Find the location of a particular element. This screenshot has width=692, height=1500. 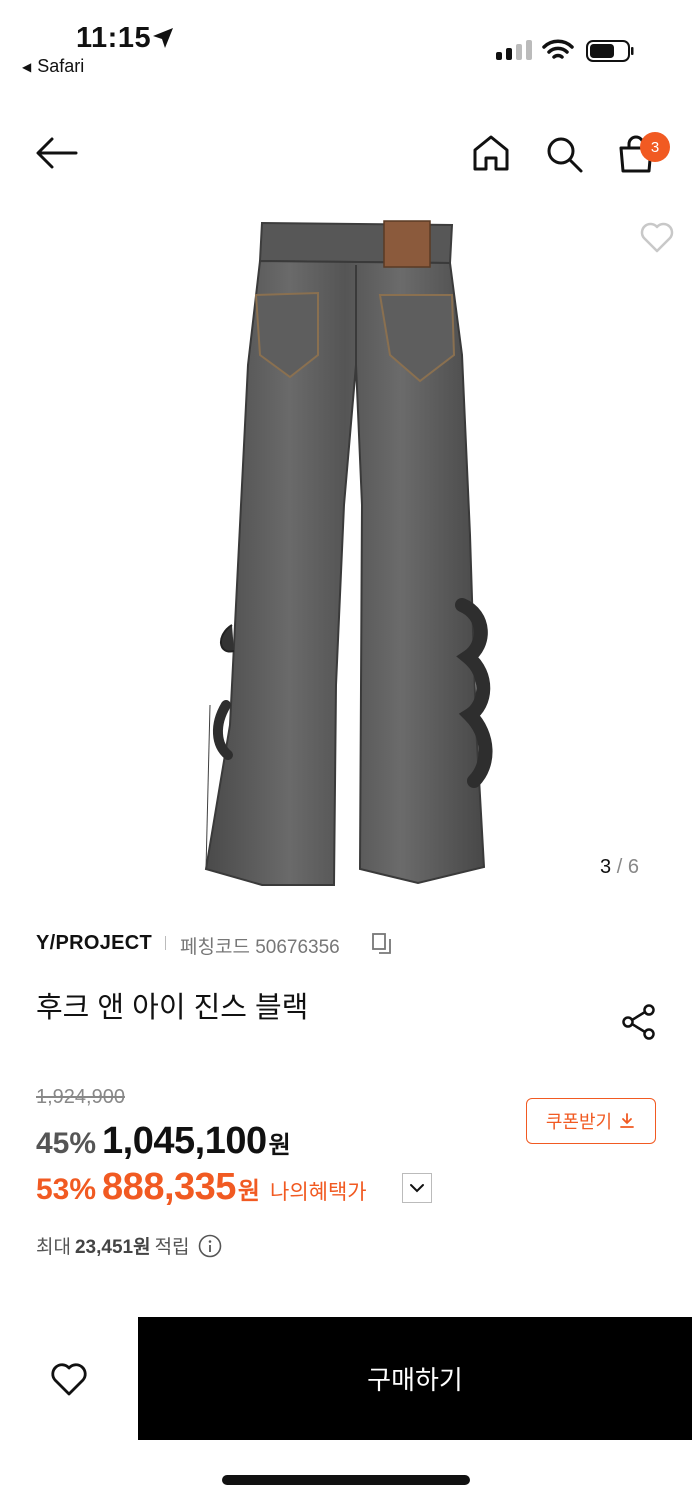

sale-price-currency: 원 is located at coordinates (279, 1145).